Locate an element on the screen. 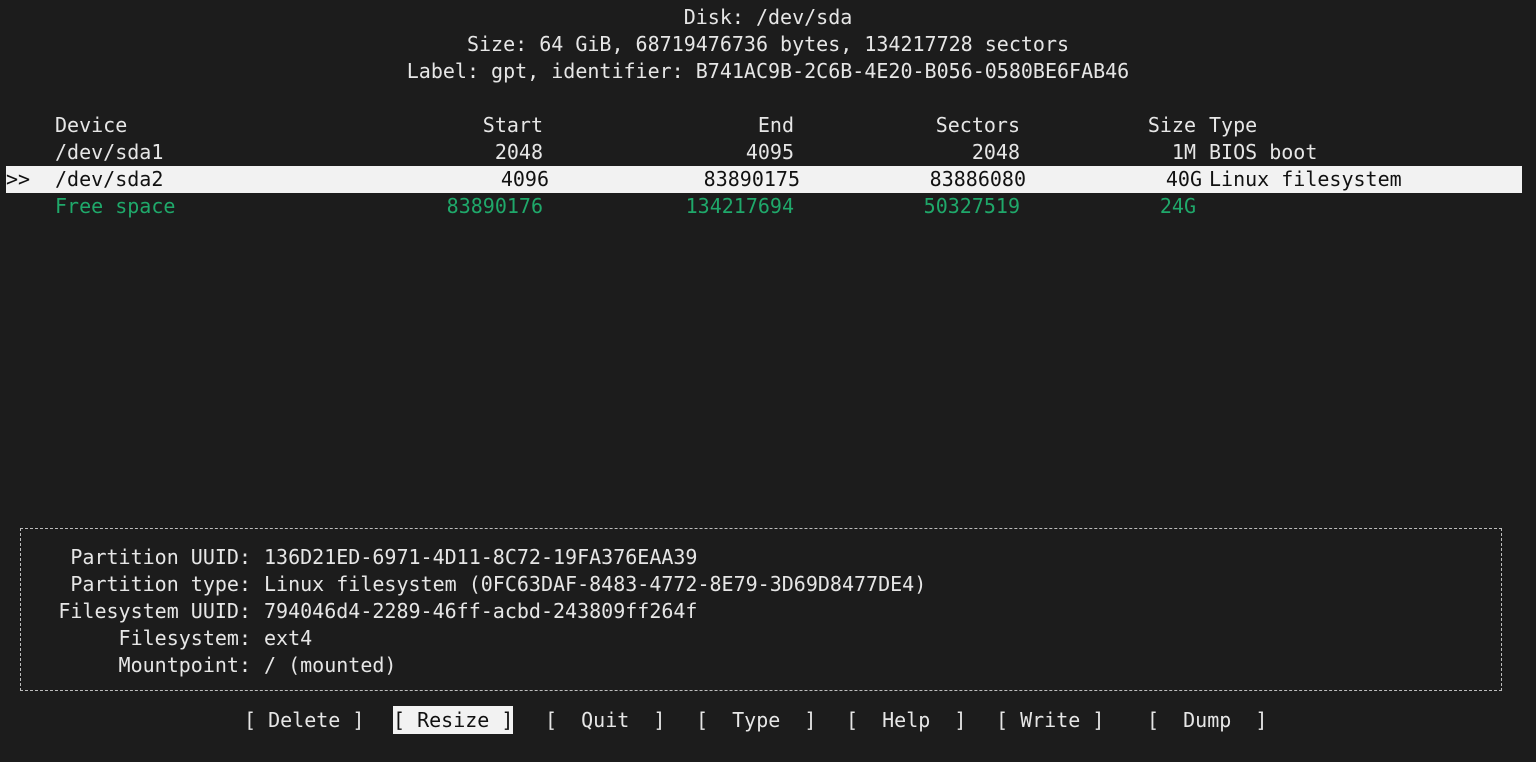  selection-marker: >> is located at coordinates (18, 179).